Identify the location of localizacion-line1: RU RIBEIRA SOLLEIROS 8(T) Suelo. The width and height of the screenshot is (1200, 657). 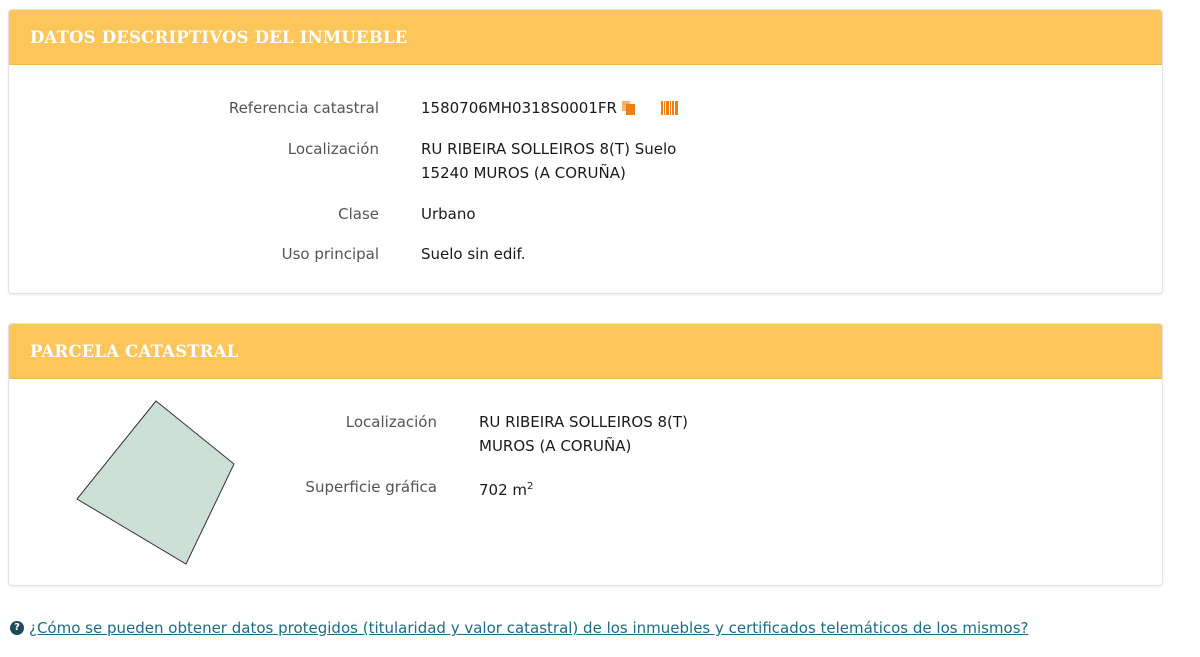
(549, 149).